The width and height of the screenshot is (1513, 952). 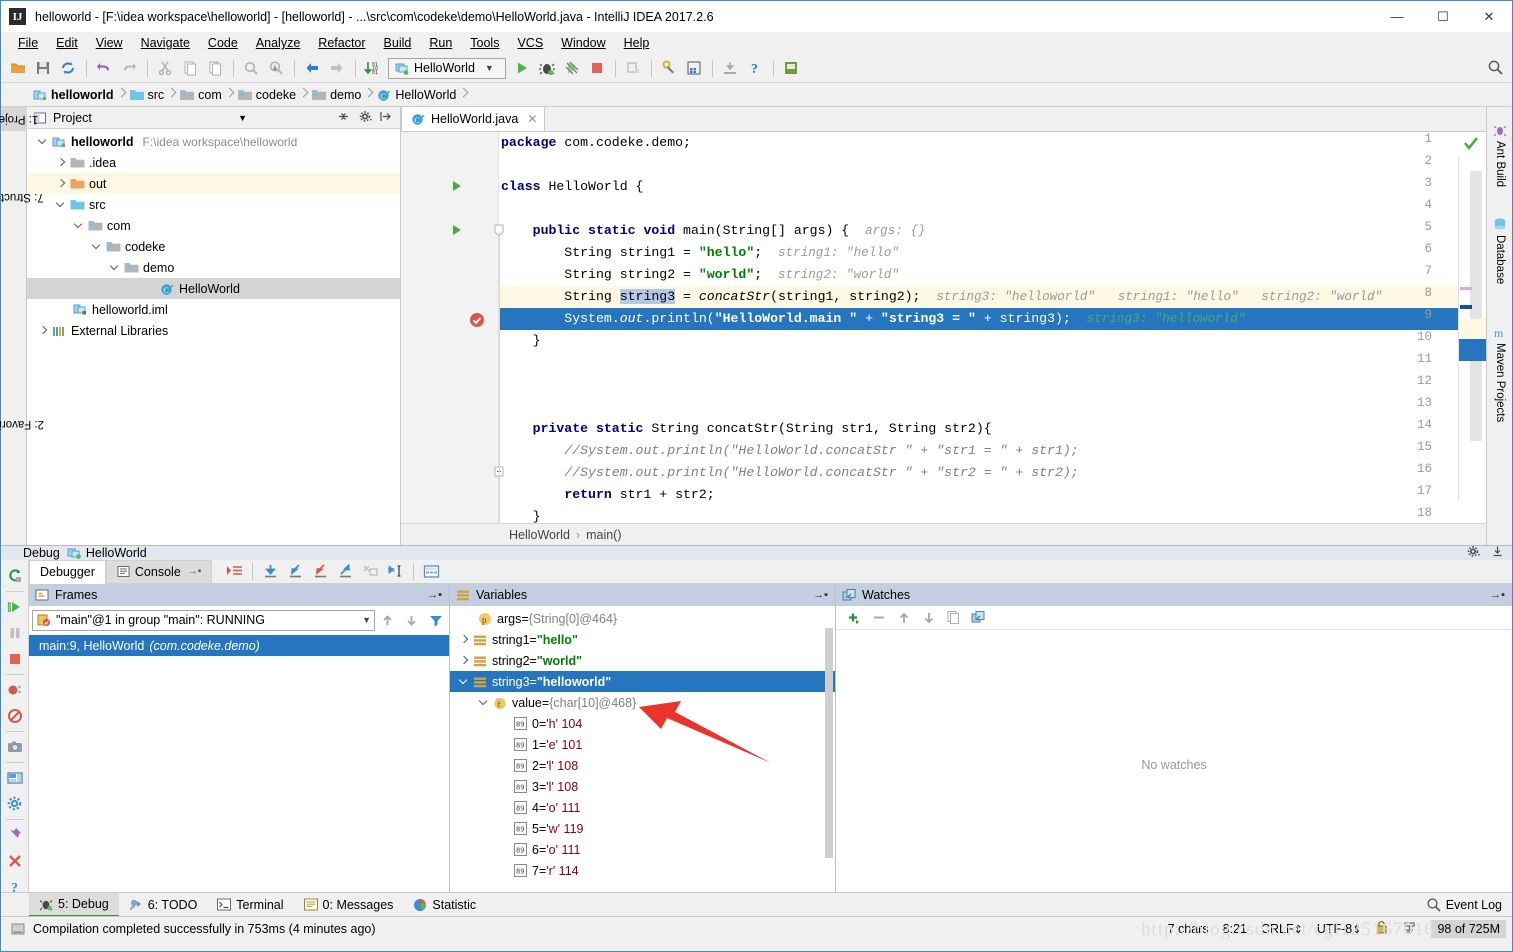 I want to click on chevron-down-icon: ▼, so click(x=489, y=68).